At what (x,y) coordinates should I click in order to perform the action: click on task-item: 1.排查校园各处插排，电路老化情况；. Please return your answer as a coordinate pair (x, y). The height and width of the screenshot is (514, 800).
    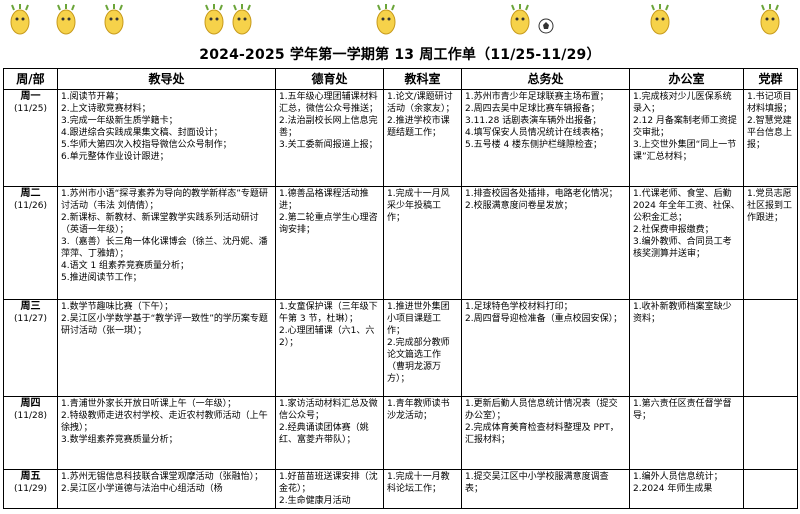
    Looking at the image, I should click on (541, 194).